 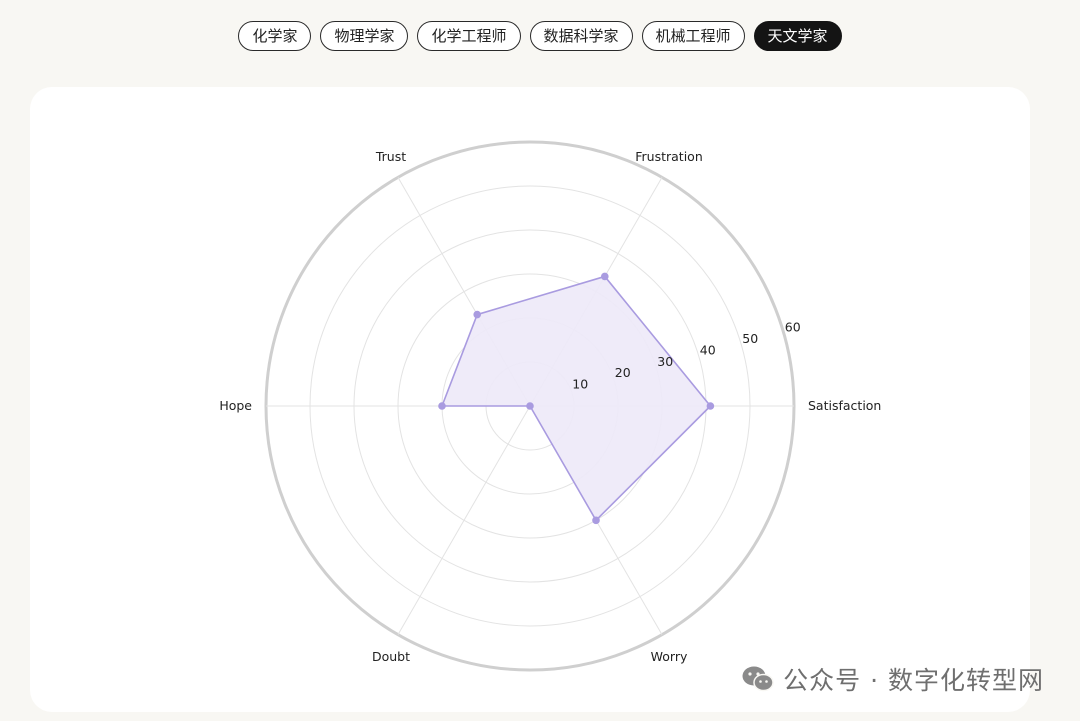 I want to click on axis-label: Hope, so click(x=235, y=405).